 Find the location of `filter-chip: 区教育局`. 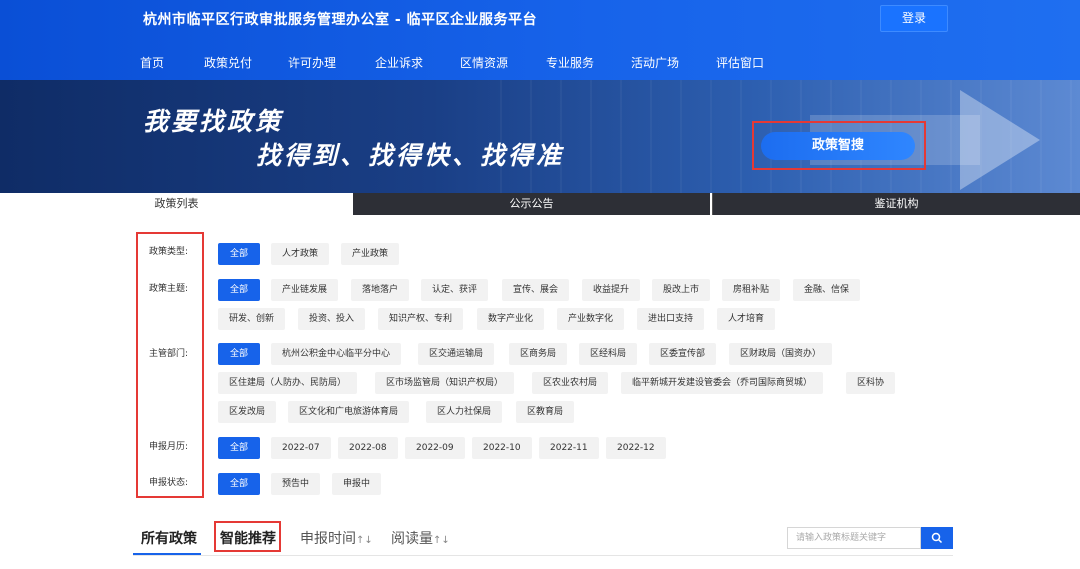

filter-chip: 区教育局 is located at coordinates (545, 412).